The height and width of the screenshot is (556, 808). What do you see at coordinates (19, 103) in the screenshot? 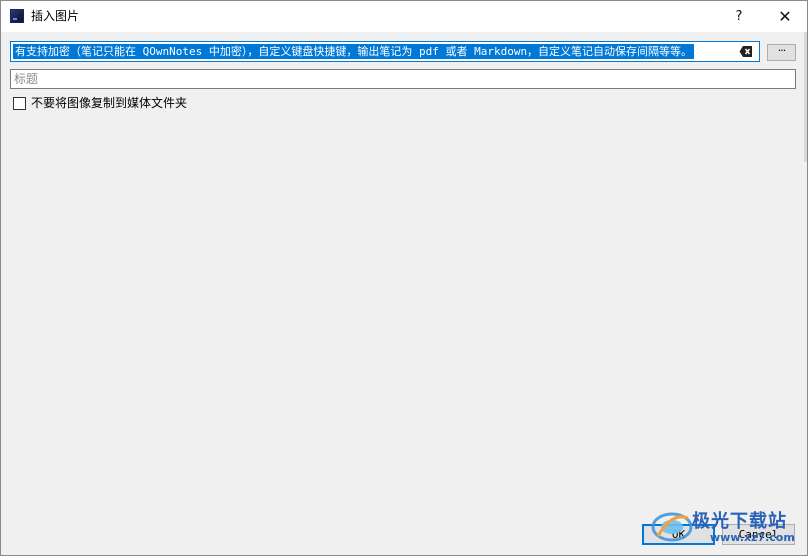
I see `copy-to-media-checkbox` at bounding box center [19, 103].